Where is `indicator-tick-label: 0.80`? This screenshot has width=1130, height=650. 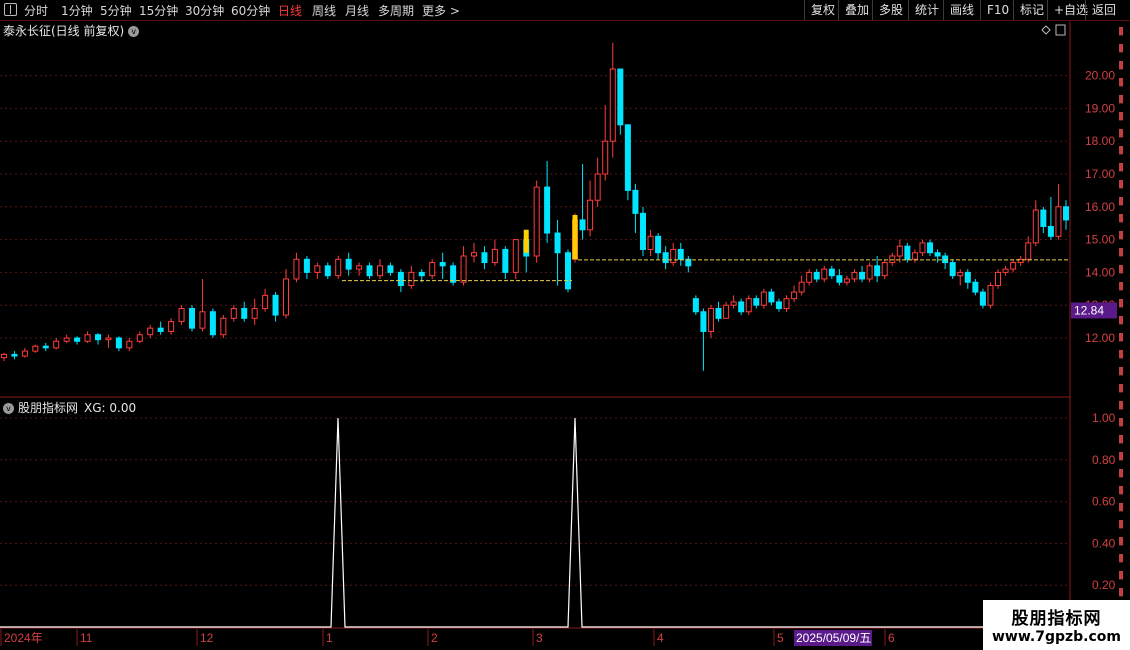
indicator-tick-label: 0.80 is located at coordinates (1104, 460).